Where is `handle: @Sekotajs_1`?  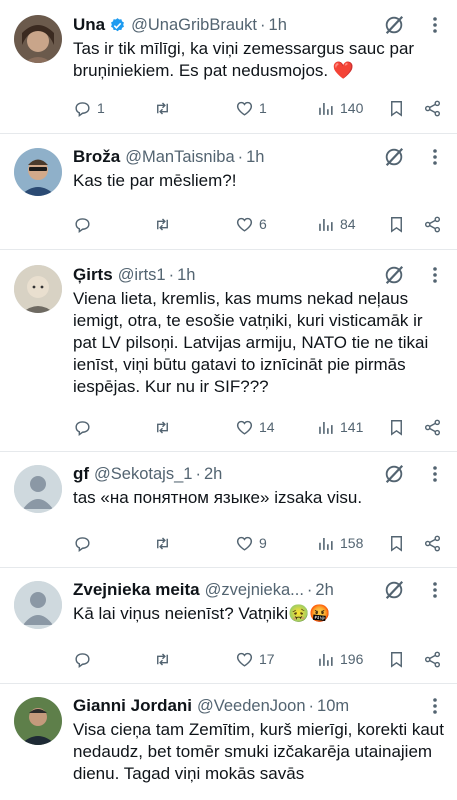 handle: @Sekotajs_1 is located at coordinates (143, 474).